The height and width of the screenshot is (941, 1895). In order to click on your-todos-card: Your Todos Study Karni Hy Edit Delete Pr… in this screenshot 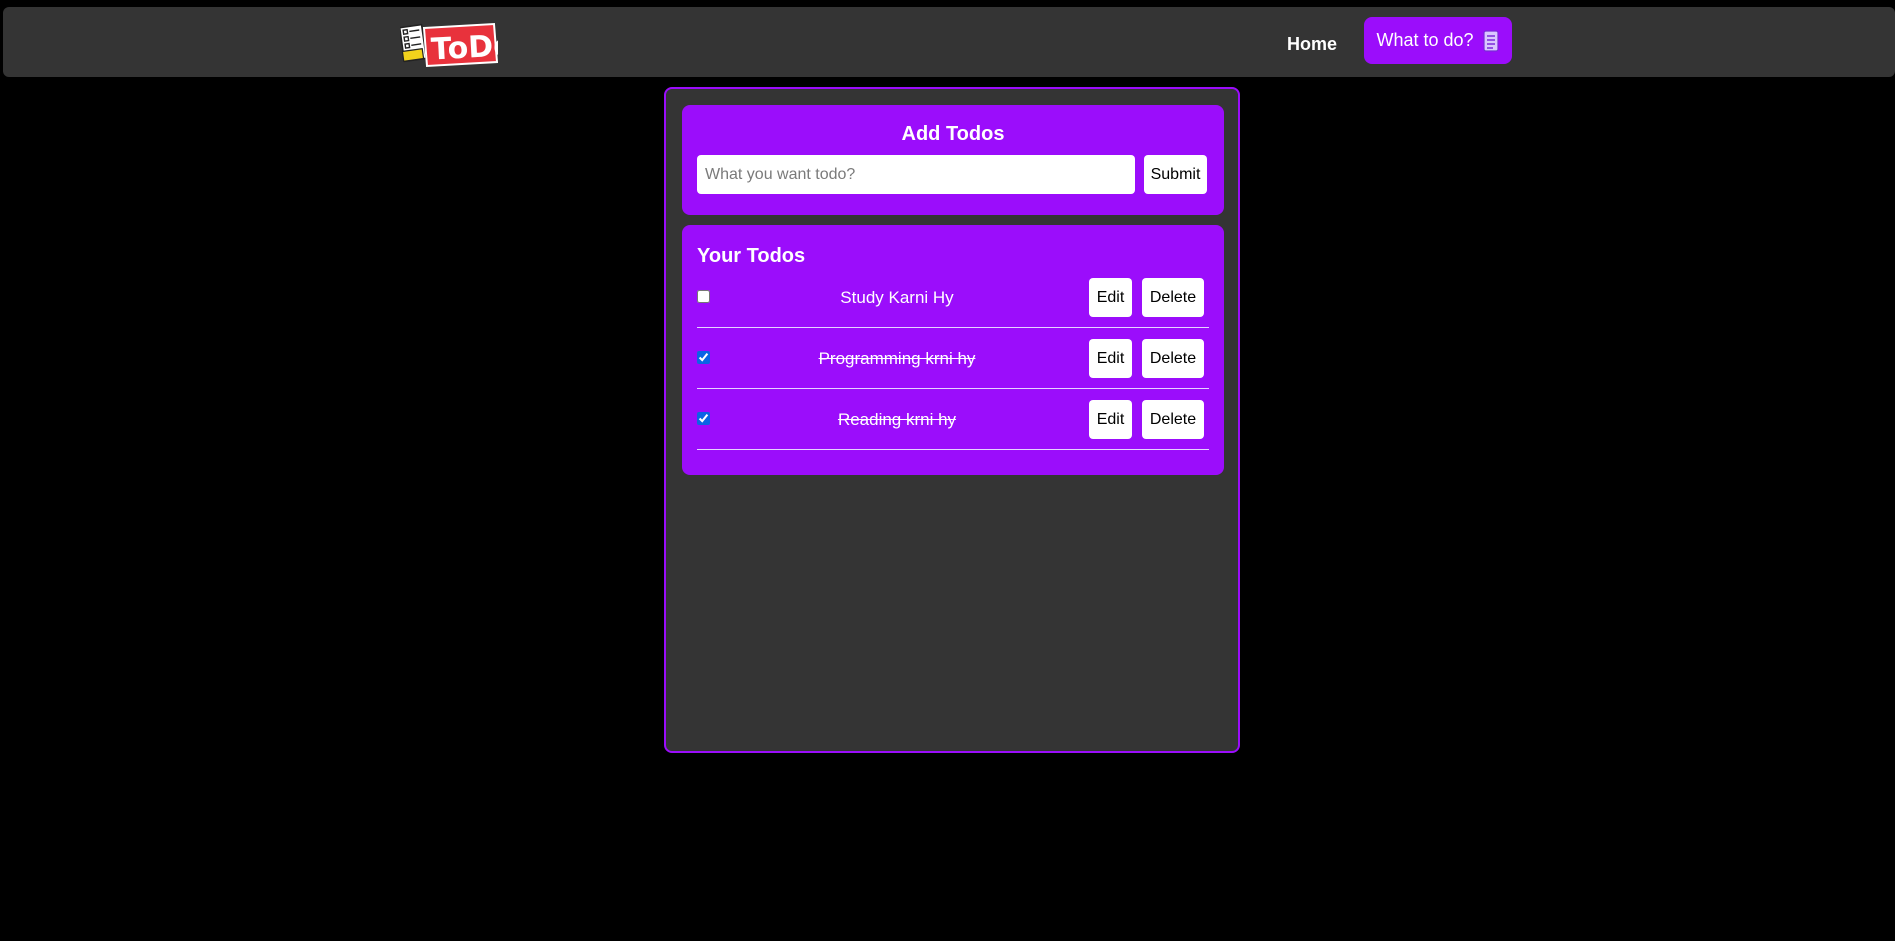, I will do `click(953, 350)`.